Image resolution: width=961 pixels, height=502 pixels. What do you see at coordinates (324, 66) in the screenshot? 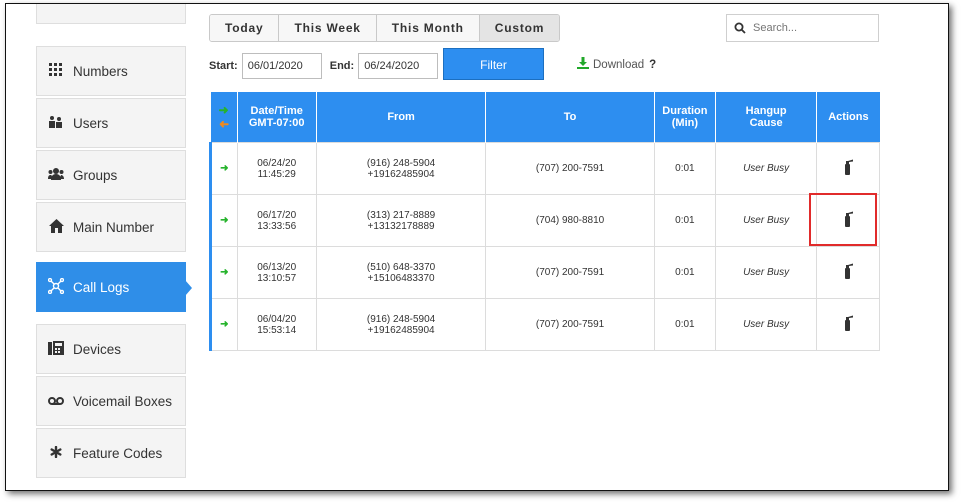
I see `date-range-controls: Start: End:` at bounding box center [324, 66].